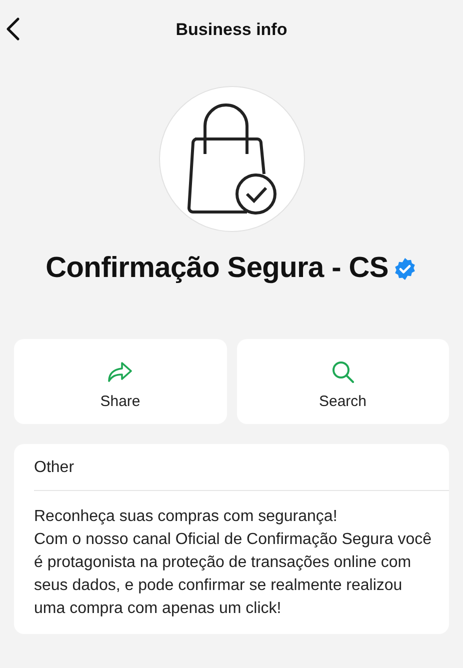 Image resolution: width=463 pixels, height=668 pixels. What do you see at coordinates (120, 372) in the screenshot?
I see `share-icon` at bounding box center [120, 372].